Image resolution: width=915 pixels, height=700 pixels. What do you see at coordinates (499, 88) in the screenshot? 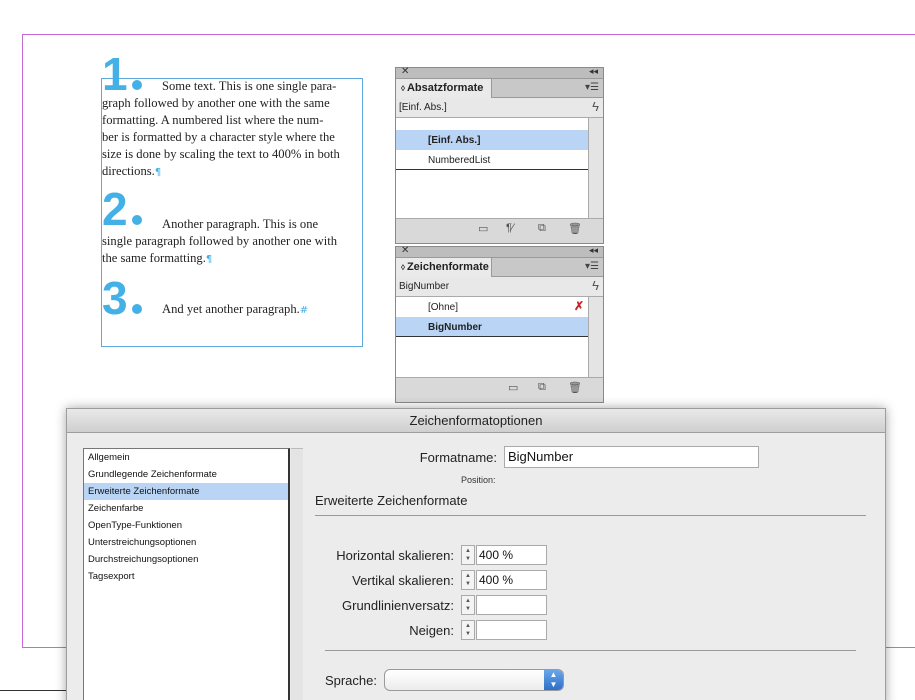
I see `panel-tab-row: ◊ Absatzformate ▾☰` at bounding box center [499, 88].